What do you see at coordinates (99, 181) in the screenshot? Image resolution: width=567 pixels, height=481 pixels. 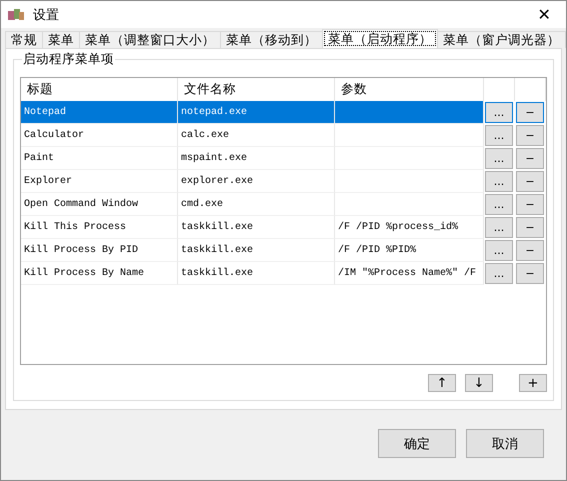 I see `table-cell: Explorer` at bounding box center [99, 181].